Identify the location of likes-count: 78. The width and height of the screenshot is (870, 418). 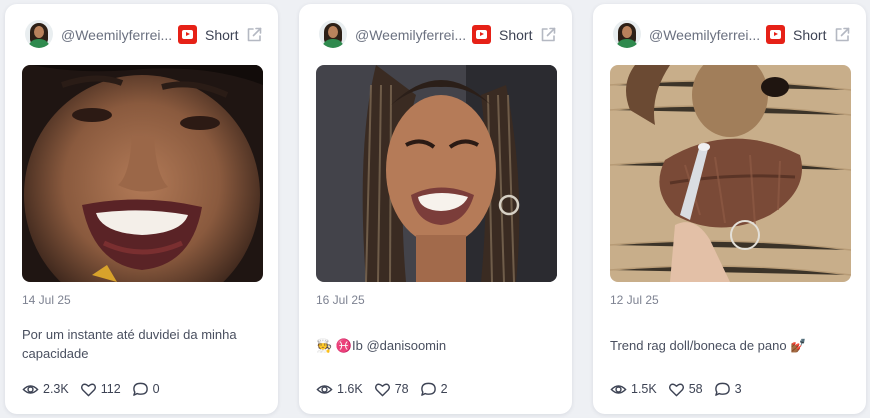
(401, 389).